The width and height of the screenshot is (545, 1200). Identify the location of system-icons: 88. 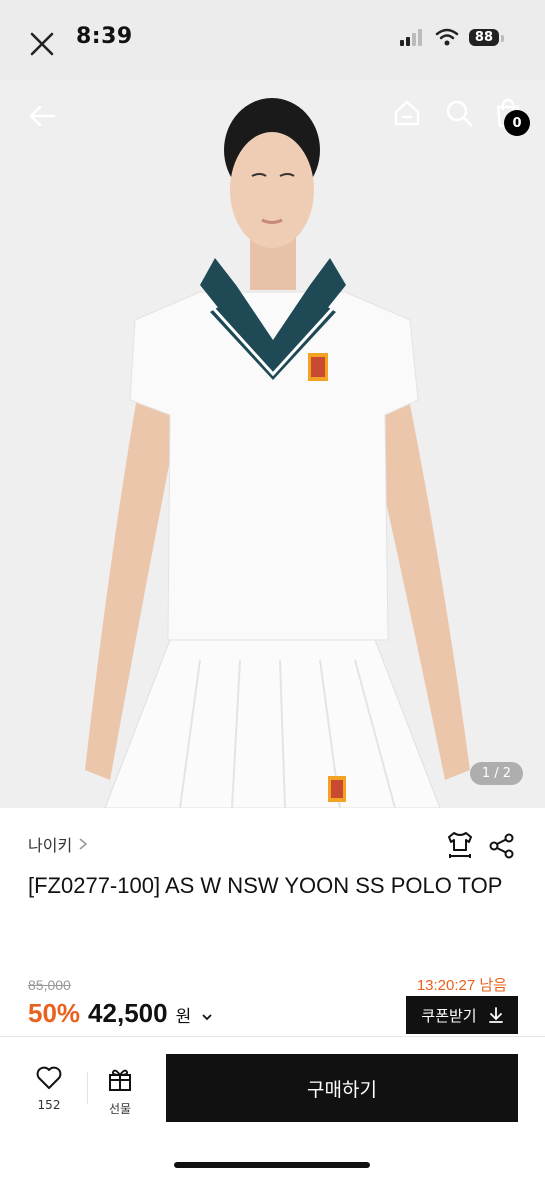
(452, 37).